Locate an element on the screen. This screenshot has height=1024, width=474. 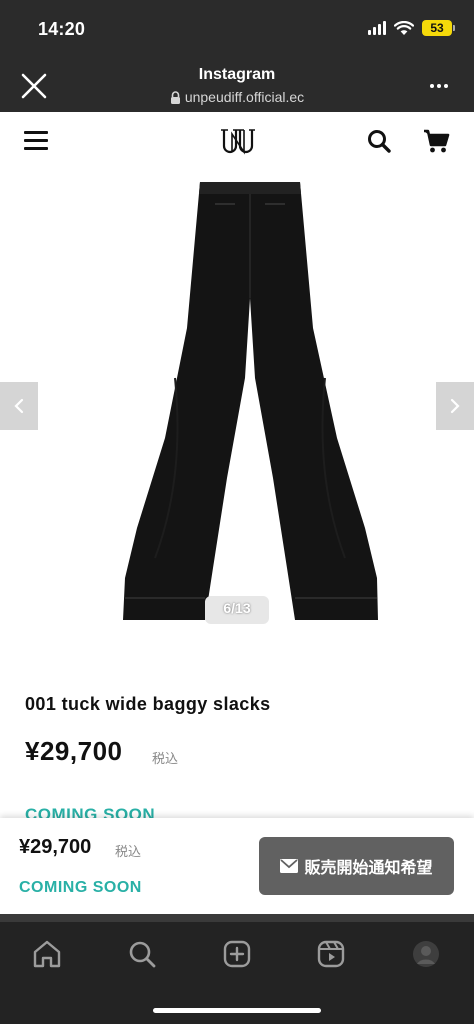
menu-icon is located at coordinates (36, 141).